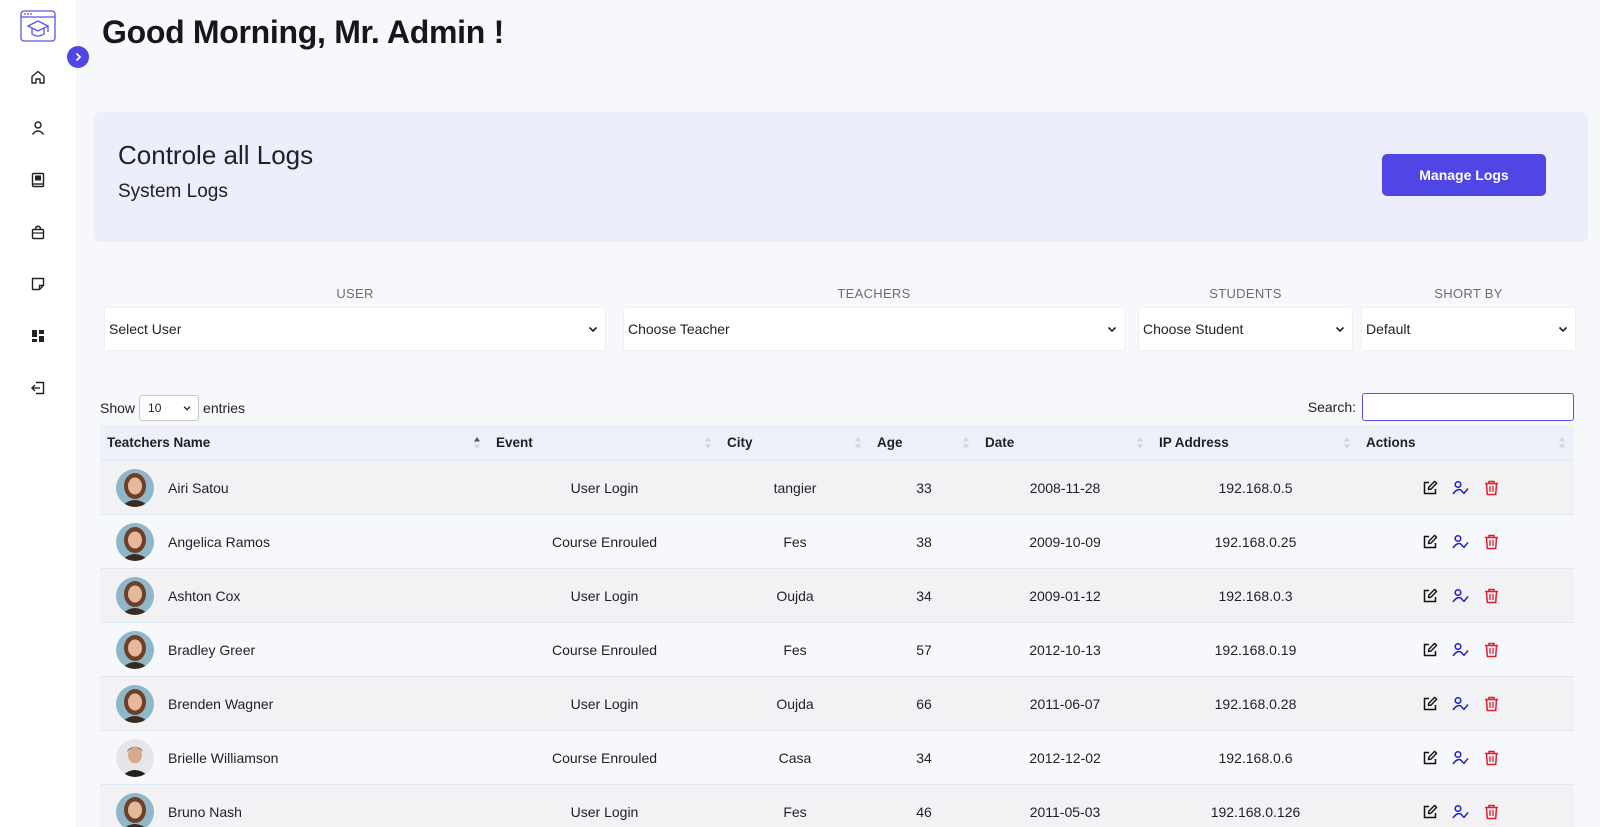  I want to click on cell-age: 34, so click(924, 595).